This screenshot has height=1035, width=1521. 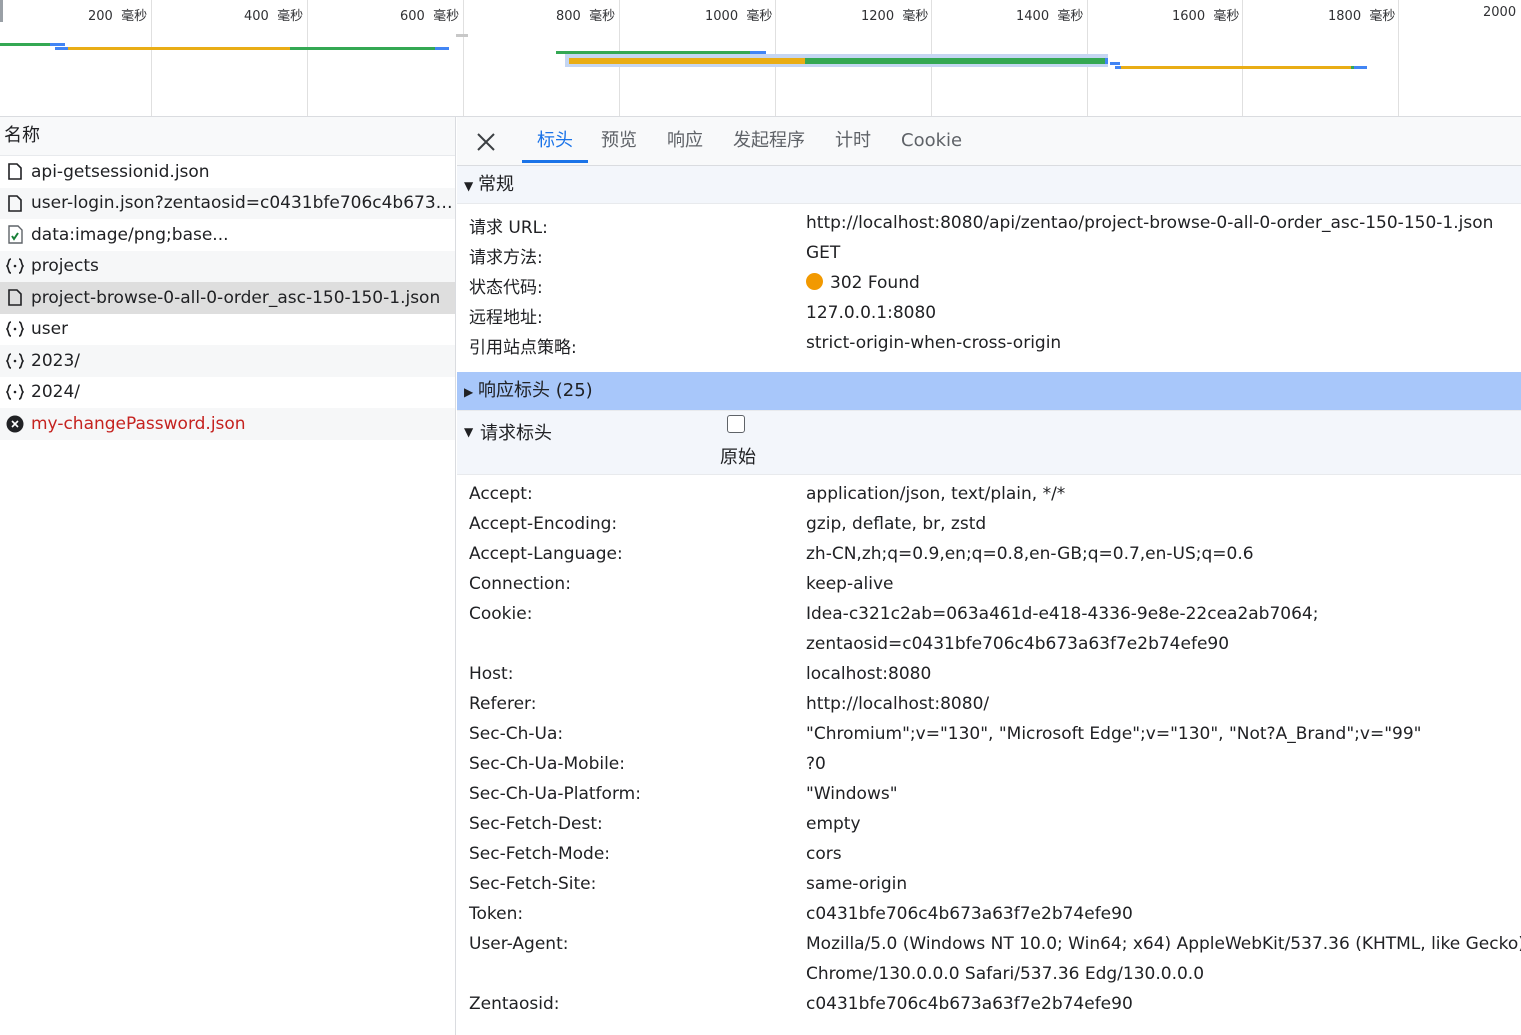 What do you see at coordinates (546, 554) in the screenshot?
I see `header-key: Accept-Language:` at bounding box center [546, 554].